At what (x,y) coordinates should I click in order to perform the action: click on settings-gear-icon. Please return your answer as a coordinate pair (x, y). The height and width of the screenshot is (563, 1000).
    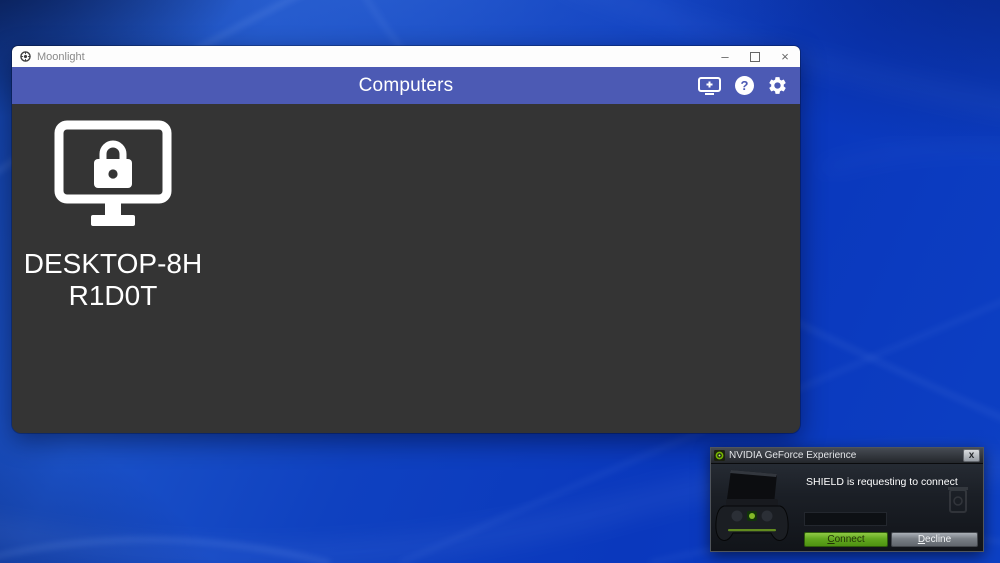
    Looking at the image, I should click on (777, 85).